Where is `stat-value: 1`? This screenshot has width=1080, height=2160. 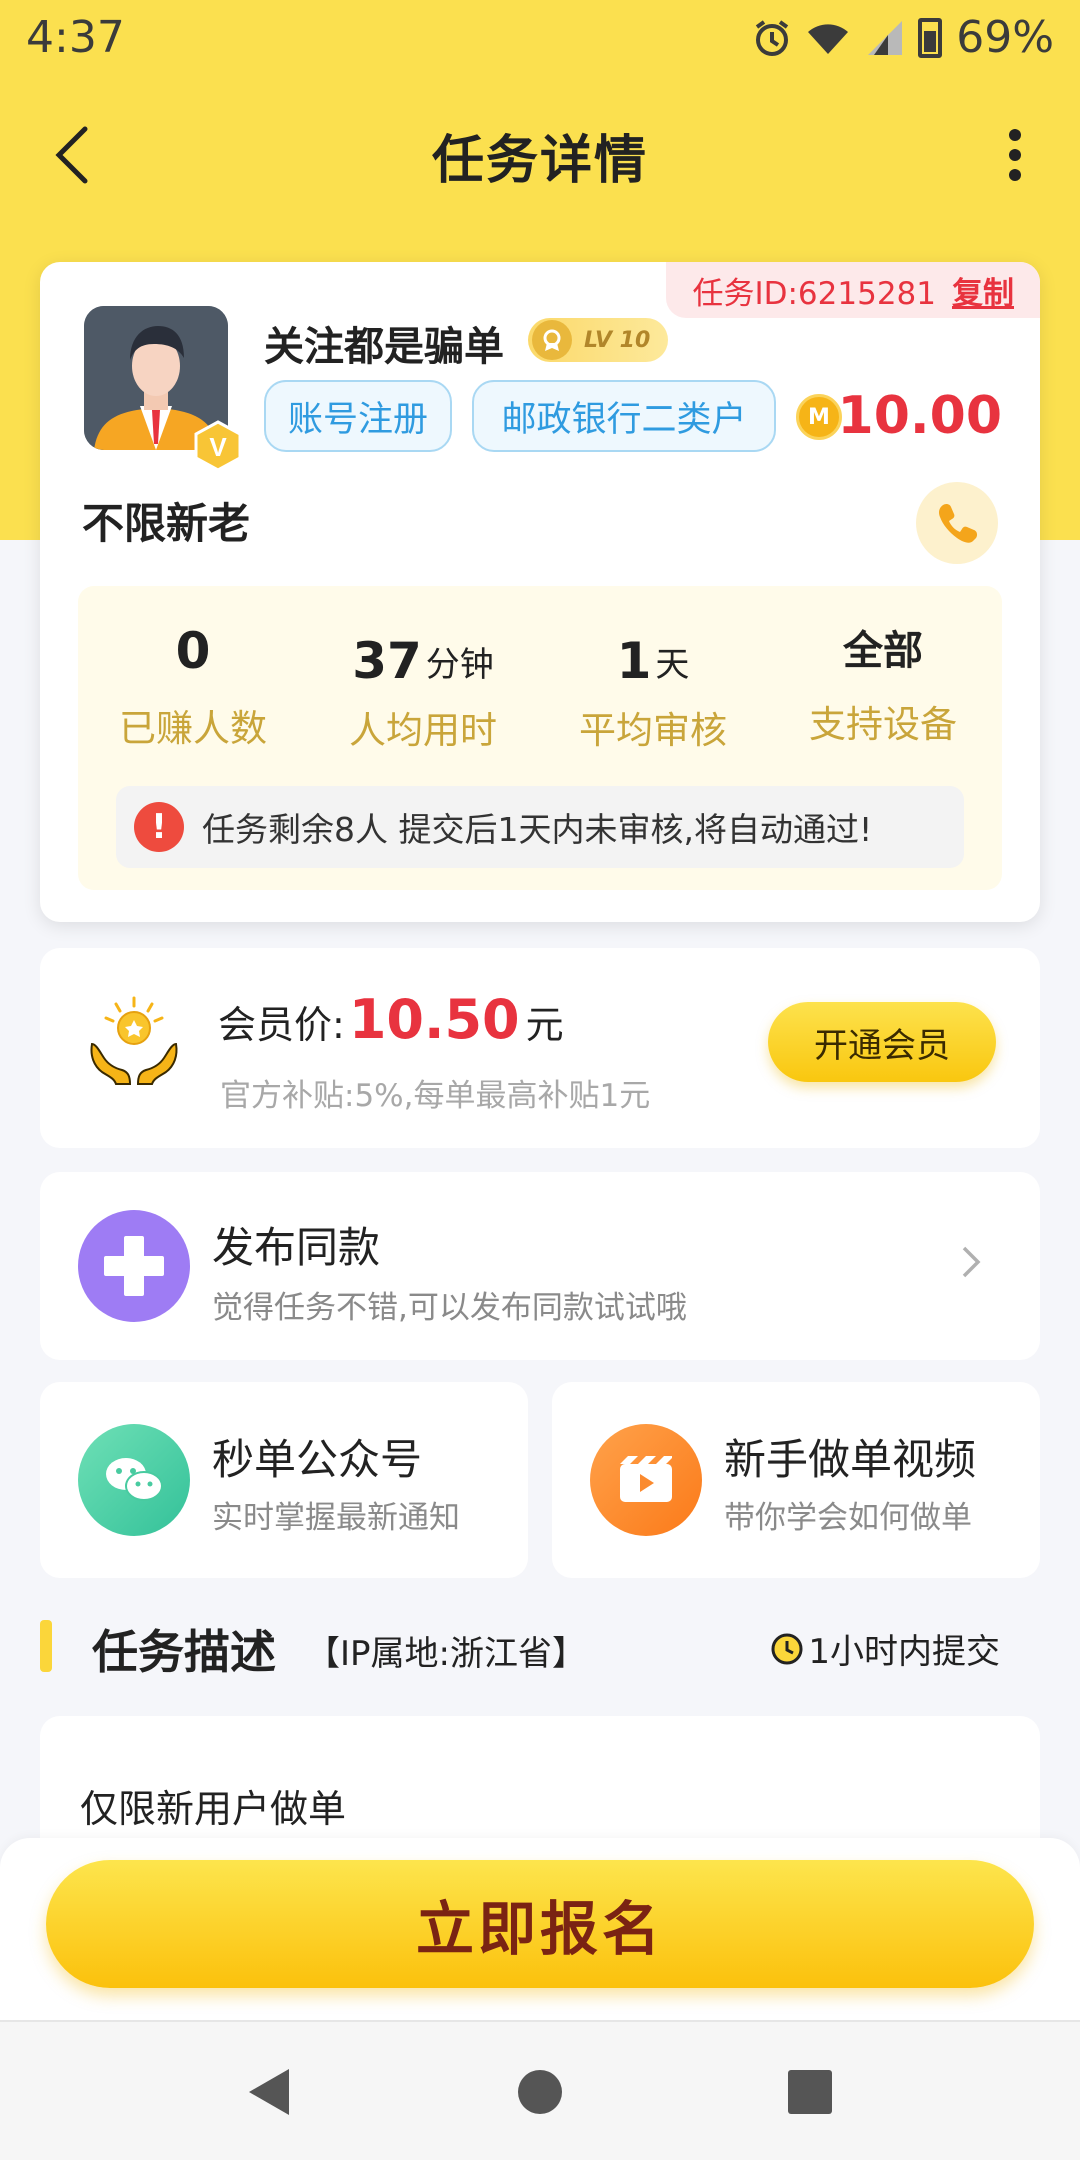 stat-value: 1 is located at coordinates (634, 661).